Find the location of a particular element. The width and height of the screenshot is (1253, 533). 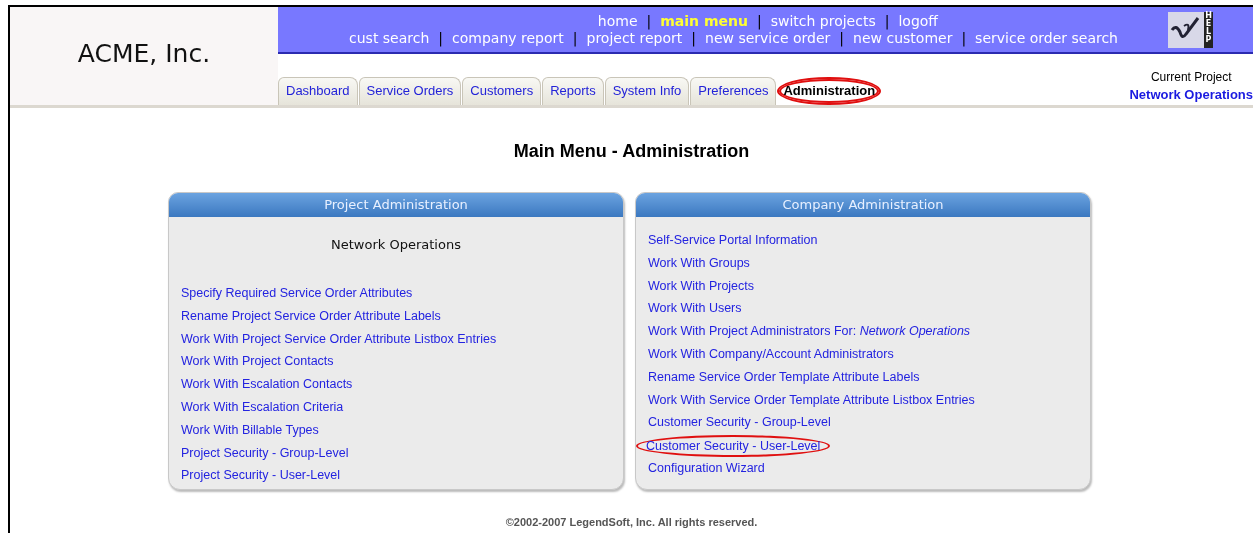

panel-header: Company Administration is located at coordinates (863, 205).